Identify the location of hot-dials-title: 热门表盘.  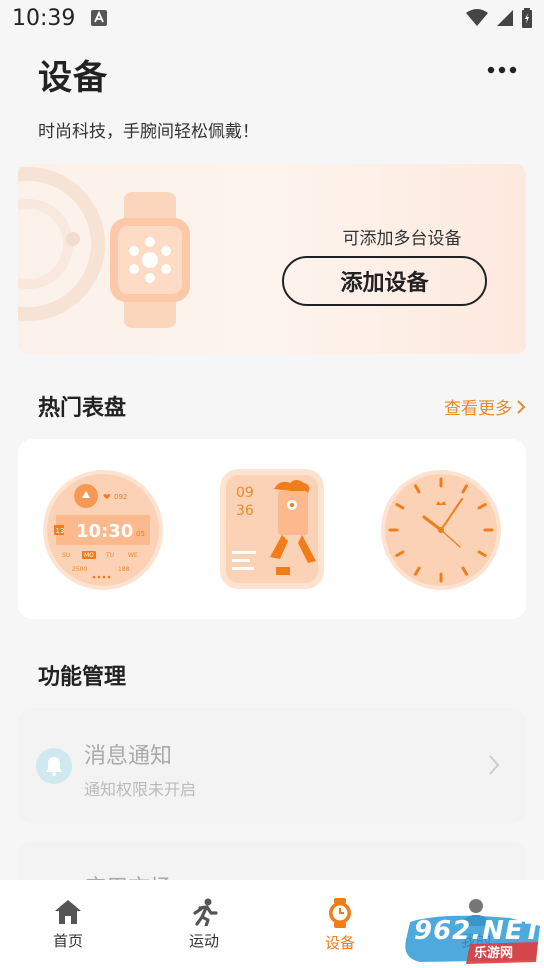
(82, 408).